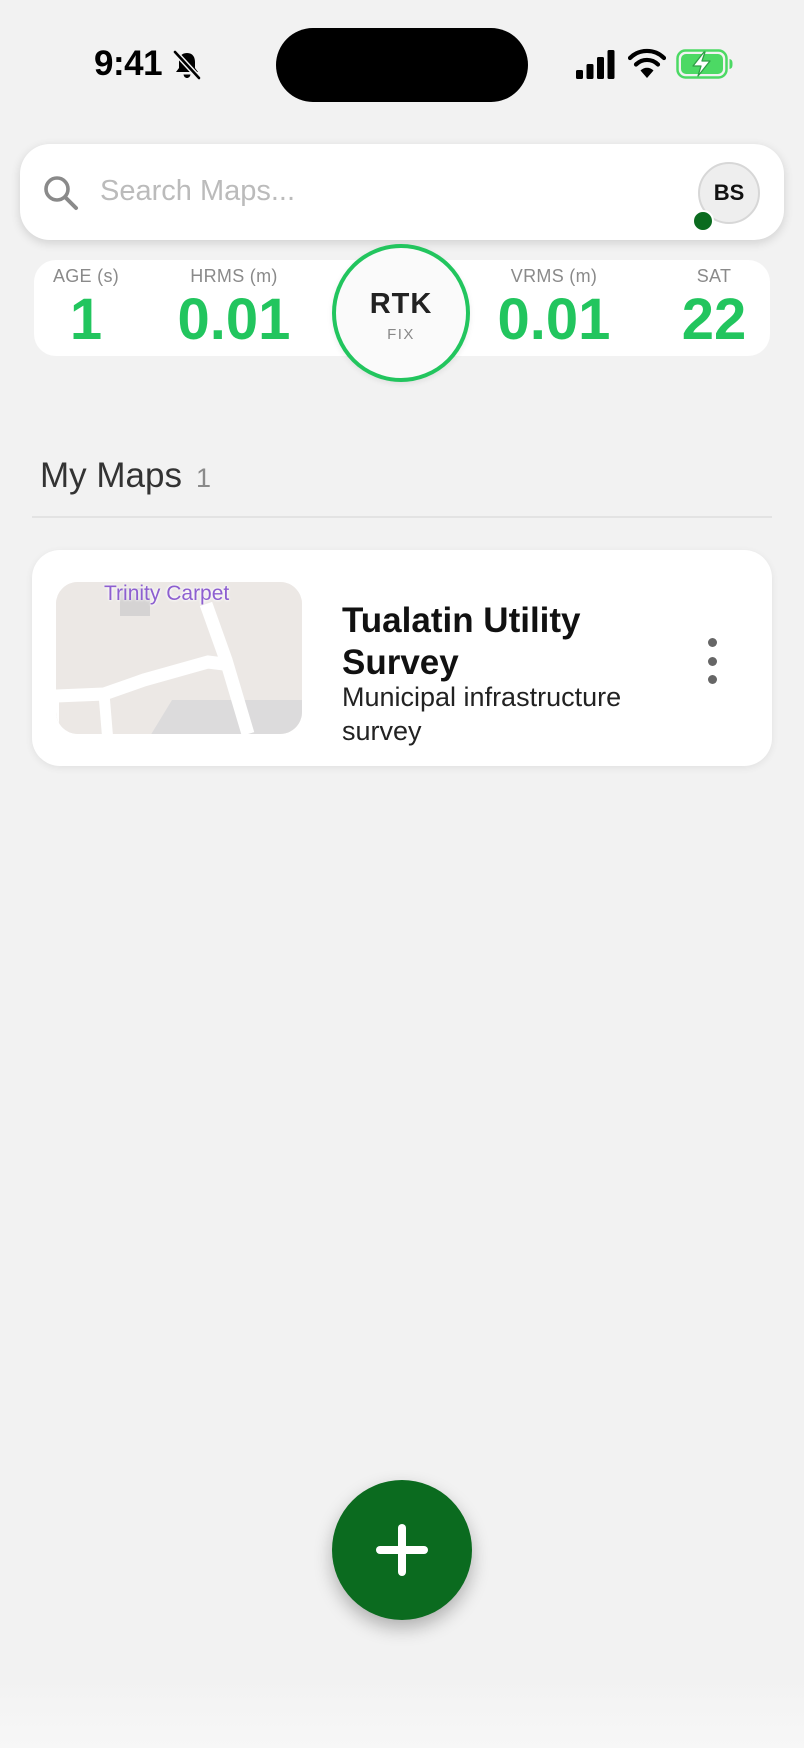 This screenshot has width=804, height=1748. Describe the element at coordinates (703, 221) in the screenshot. I see `online-status-dot` at that location.